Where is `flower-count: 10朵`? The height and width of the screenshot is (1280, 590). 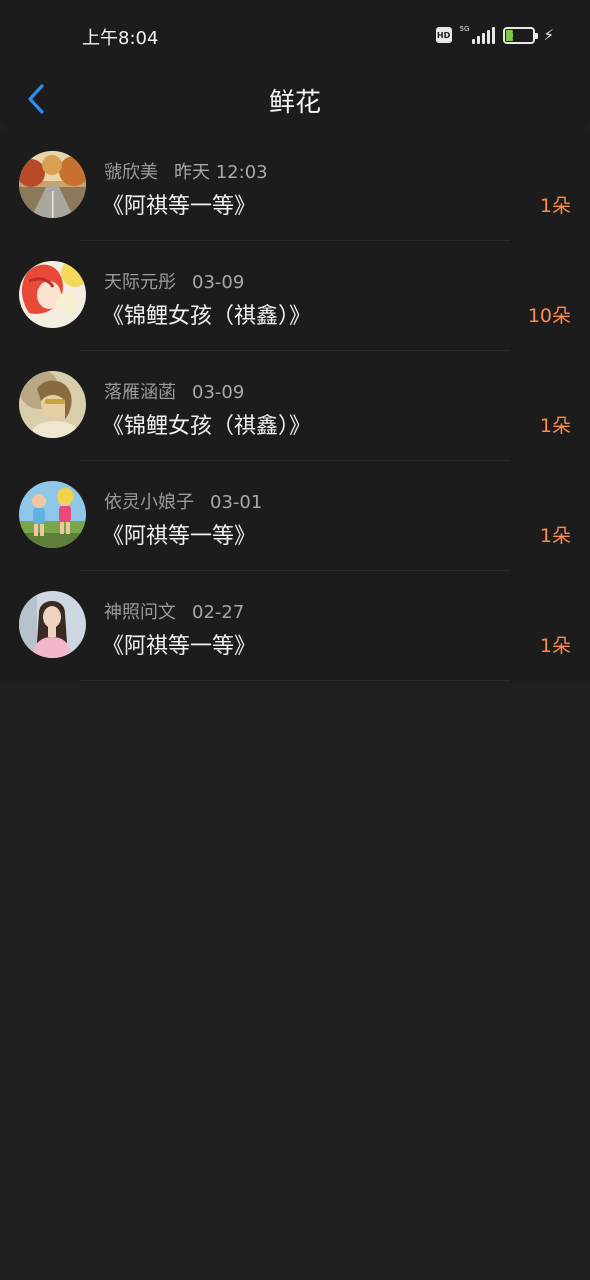
flower-count: 10朵 is located at coordinates (549, 316).